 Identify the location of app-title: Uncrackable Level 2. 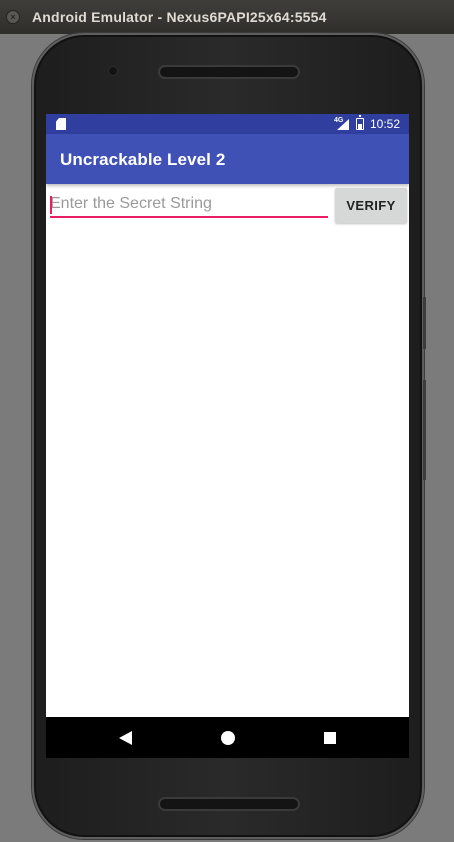
(143, 159).